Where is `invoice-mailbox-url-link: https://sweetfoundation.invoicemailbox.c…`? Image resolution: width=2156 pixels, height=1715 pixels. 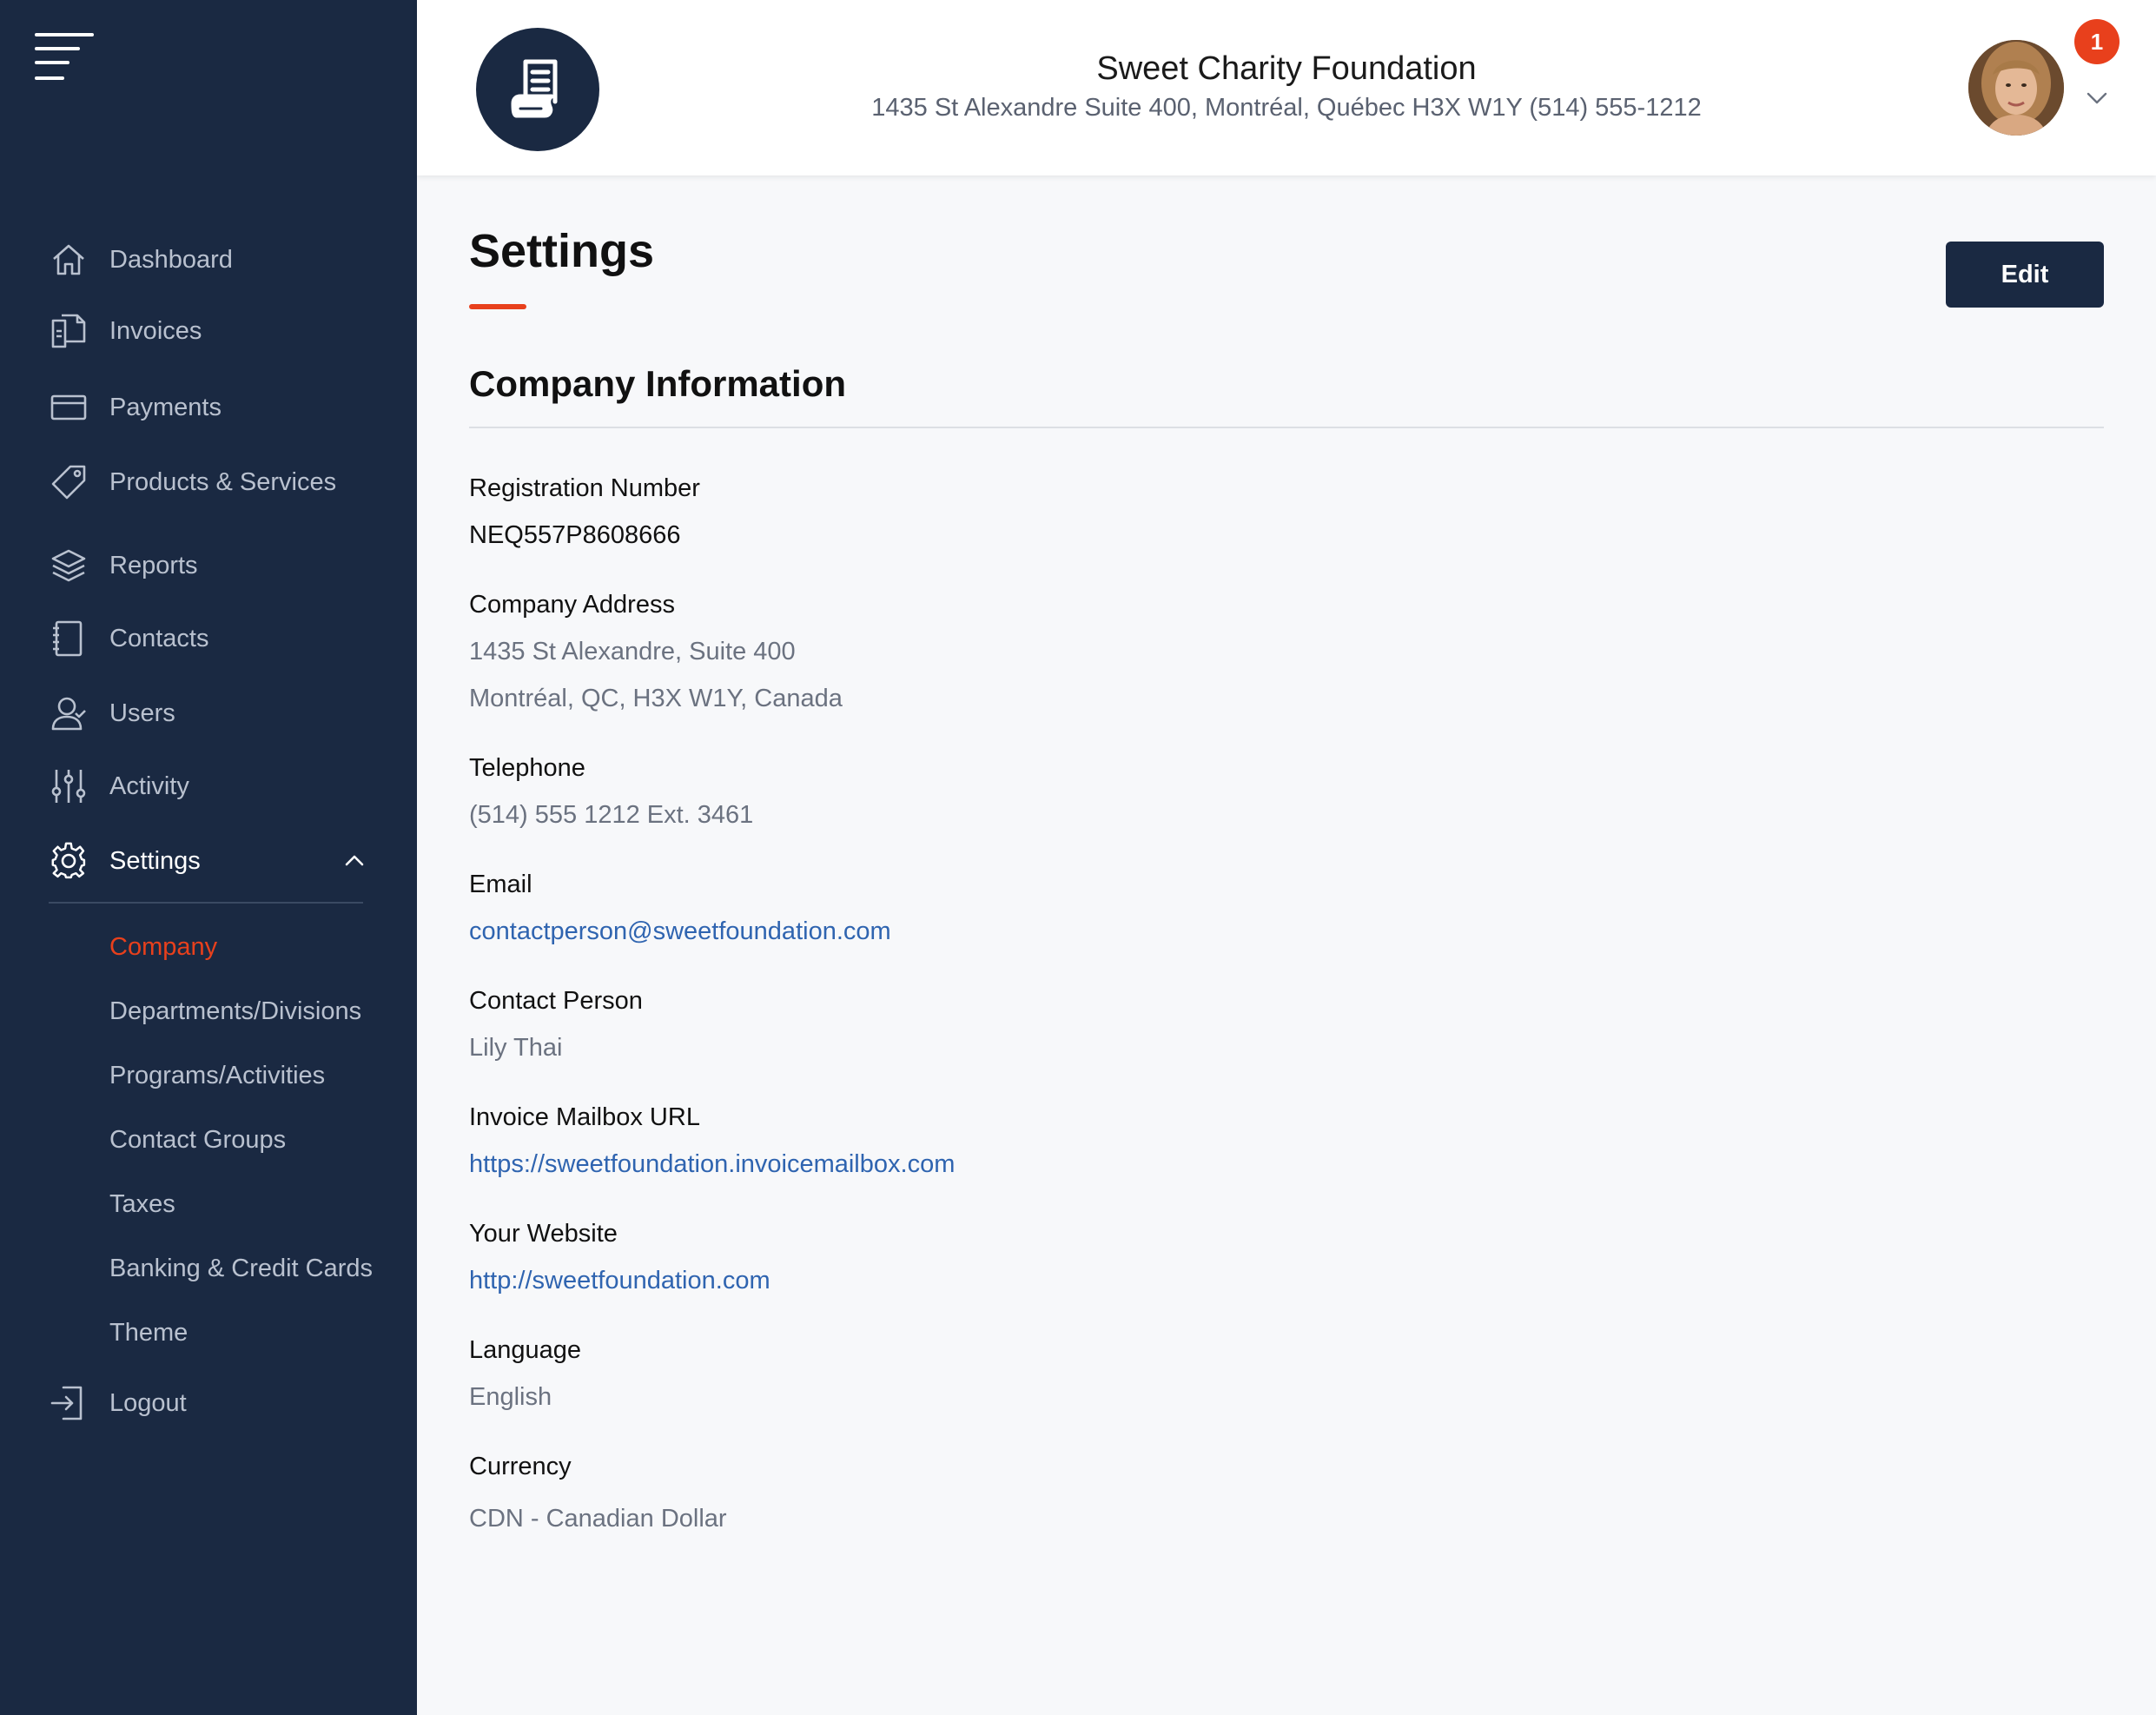
invoice-mailbox-url-link: https://sweetfoundation.invoicemailbox.c… is located at coordinates (712, 1164).